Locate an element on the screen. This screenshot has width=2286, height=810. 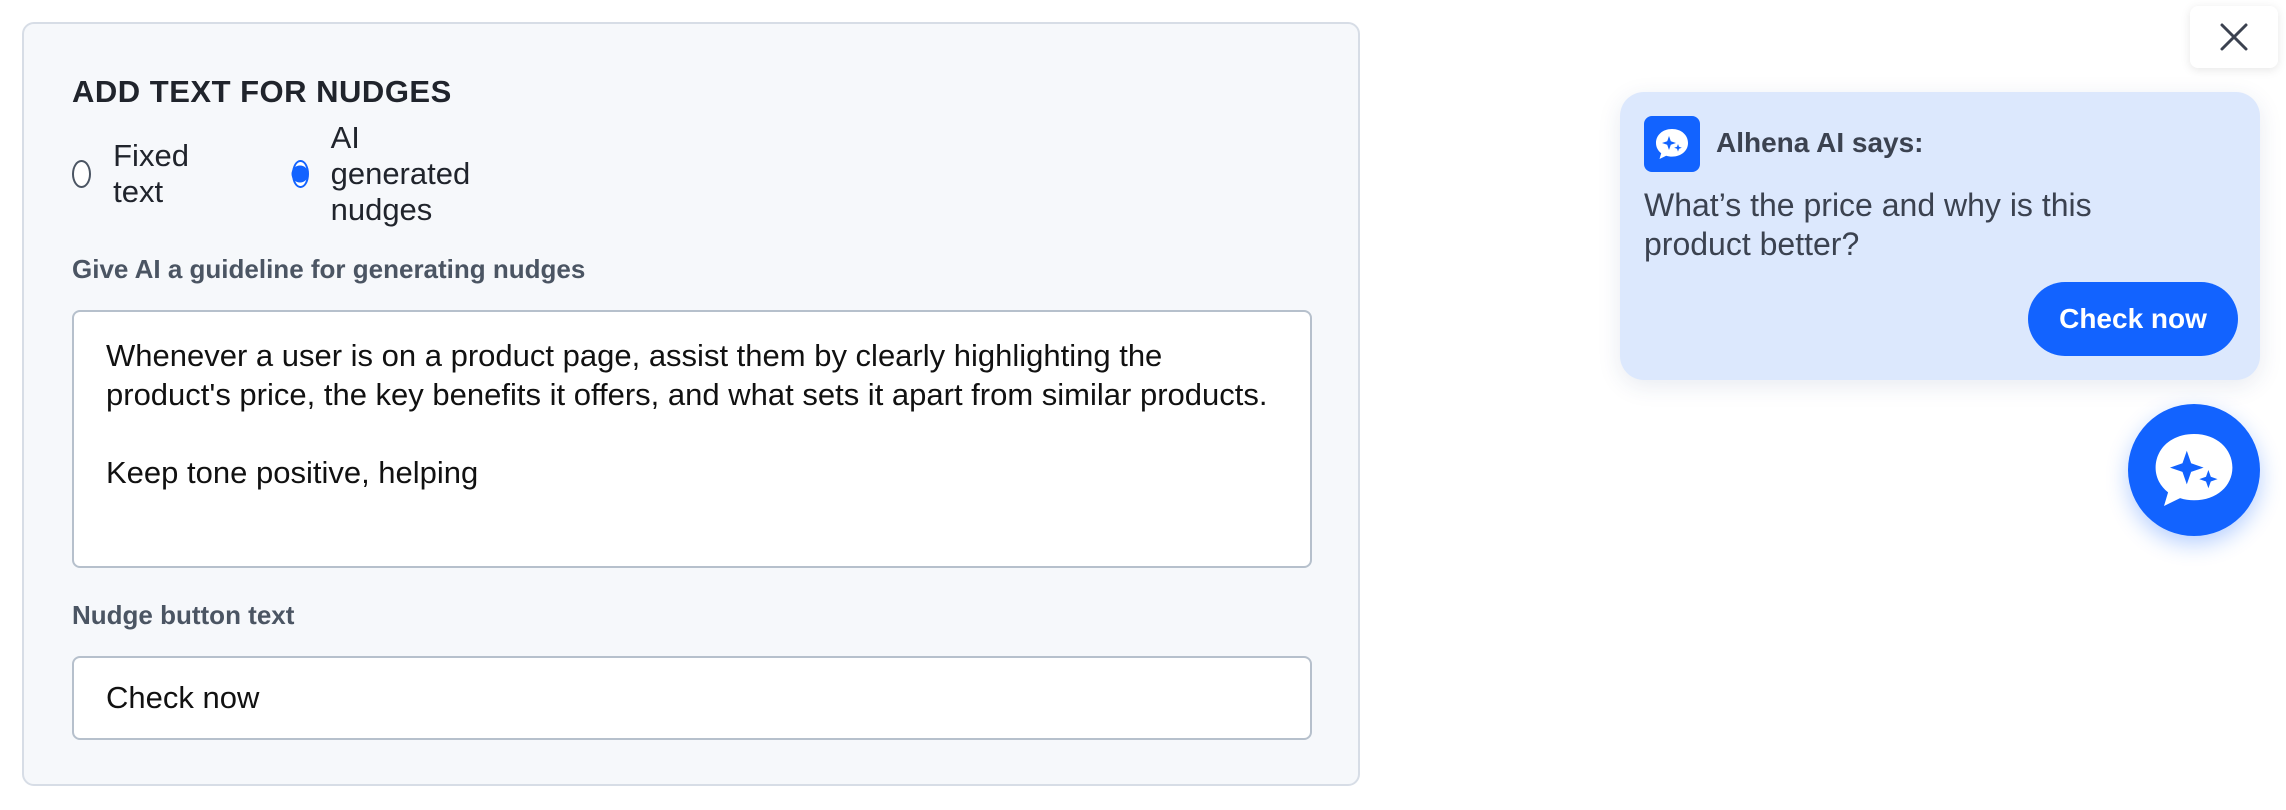
radio-ai-generated-nudges: AI generated nudges is located at coordinates (387, 173).